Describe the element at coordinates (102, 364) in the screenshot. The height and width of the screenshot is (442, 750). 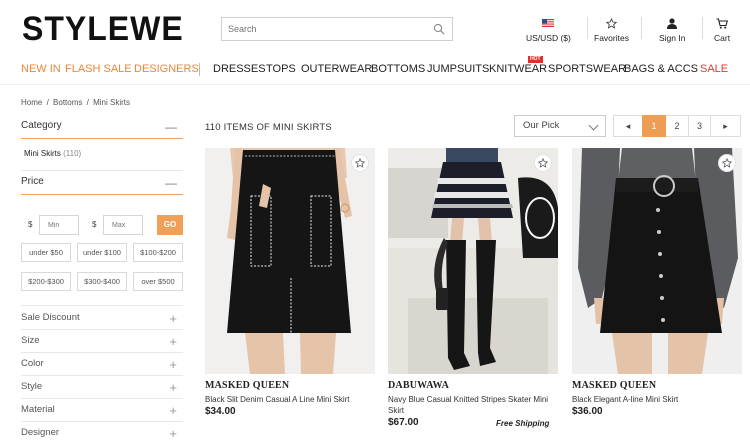
I see `filter-color: Color +` at that location.